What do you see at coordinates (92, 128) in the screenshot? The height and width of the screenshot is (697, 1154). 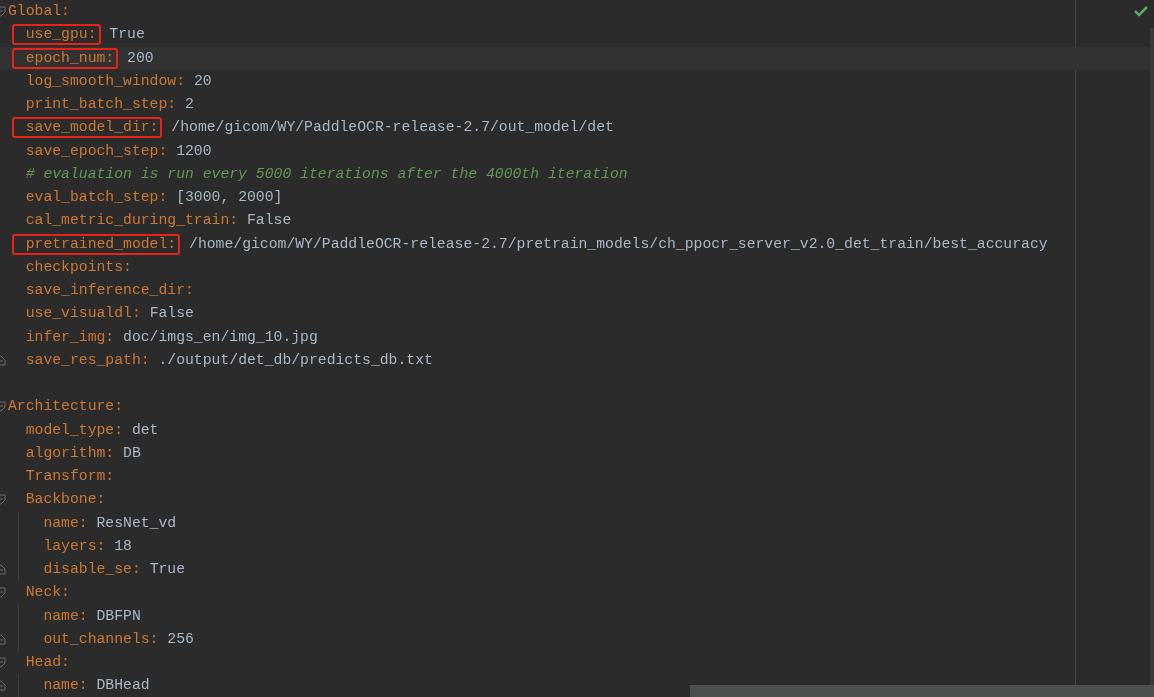 I see `yaml-key: save_model_dir:` at bounding box center [92, 128].